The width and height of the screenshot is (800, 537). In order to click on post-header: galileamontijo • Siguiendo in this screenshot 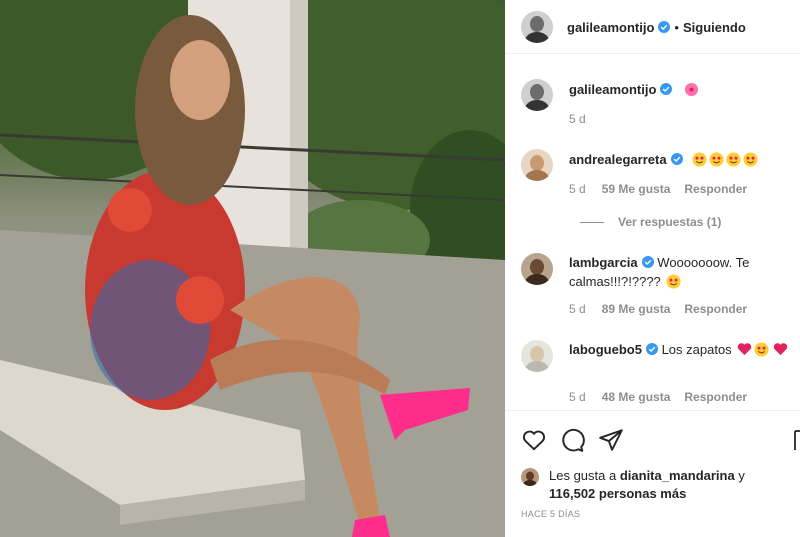, I will do `click(652, 27)`.